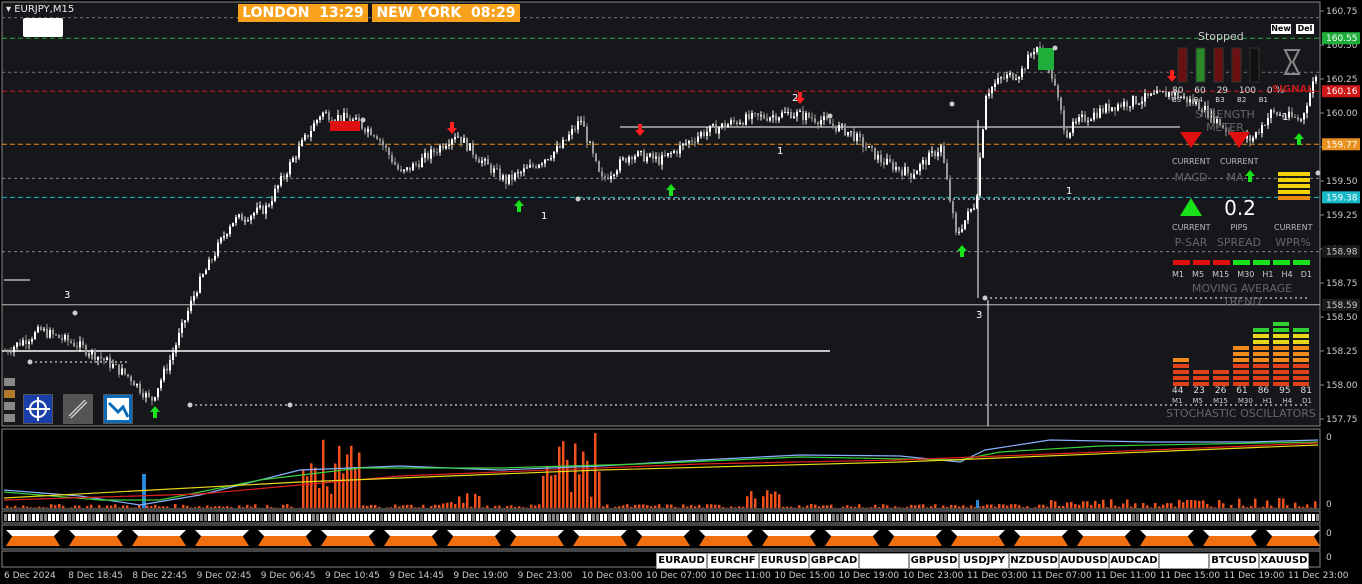 This screenshot has width=1362, height=584. I want to click on pair-button: EURAUD, so click(681, 561).